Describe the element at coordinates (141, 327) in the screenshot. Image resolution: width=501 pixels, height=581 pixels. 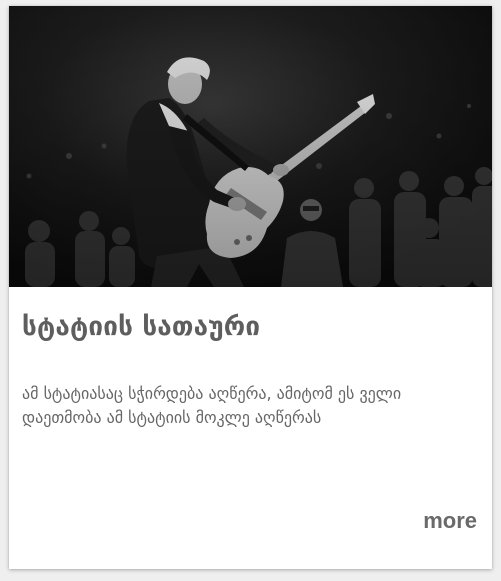
I see `card-title: სტატიის სათაური` at that location.